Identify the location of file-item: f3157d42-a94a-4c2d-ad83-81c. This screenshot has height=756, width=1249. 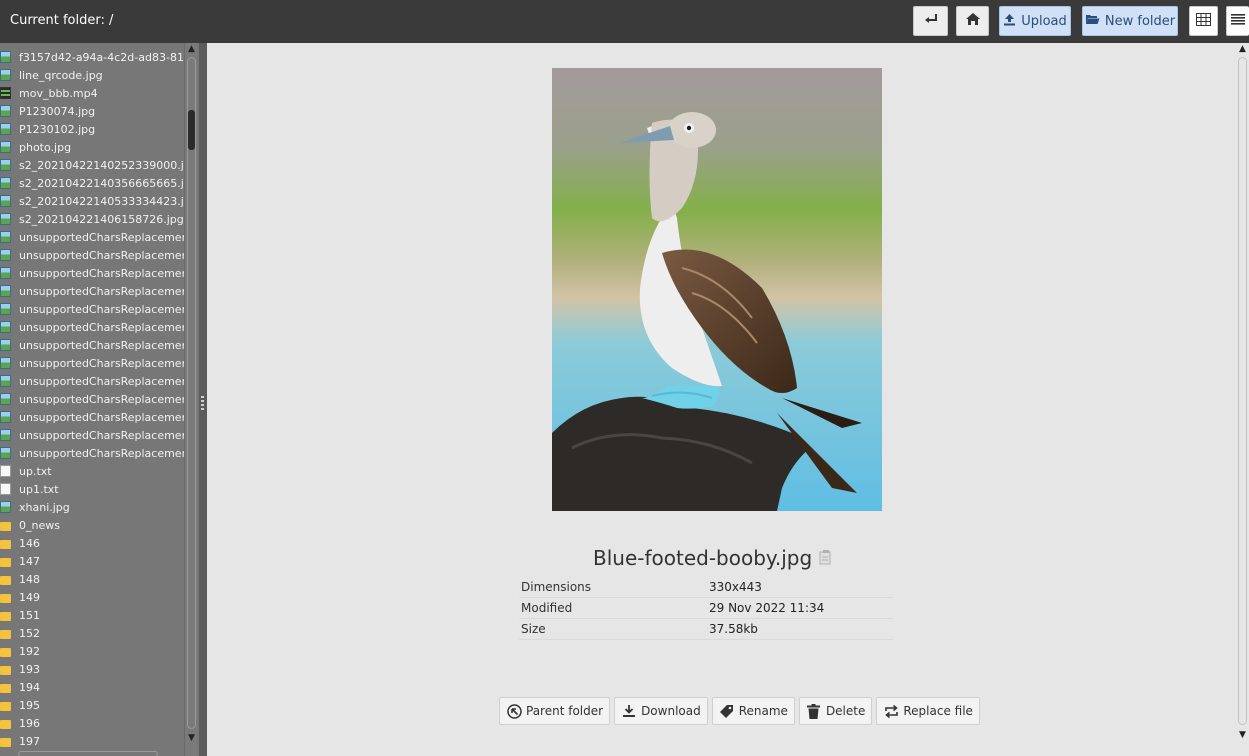
(92, 57).